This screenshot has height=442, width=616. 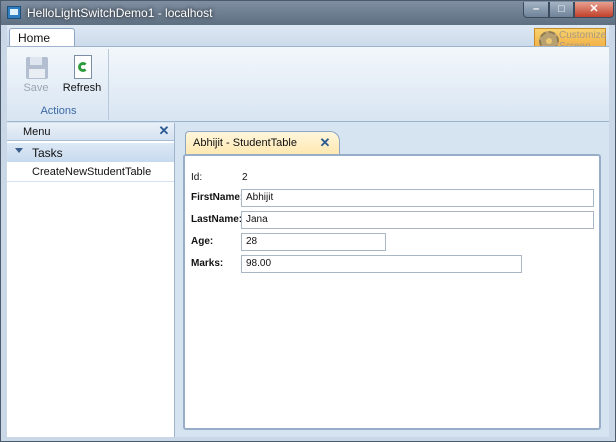 I want to click on tab-student-table: Abhijit - StudentTable ✕, so click(x=262, y=143).